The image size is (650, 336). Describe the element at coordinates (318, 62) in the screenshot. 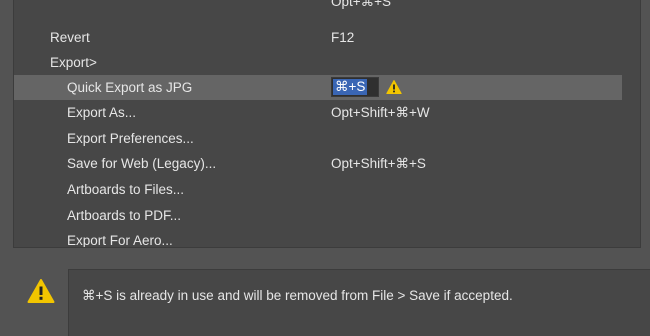

I see `list-item-export-group: Export>` at that location.